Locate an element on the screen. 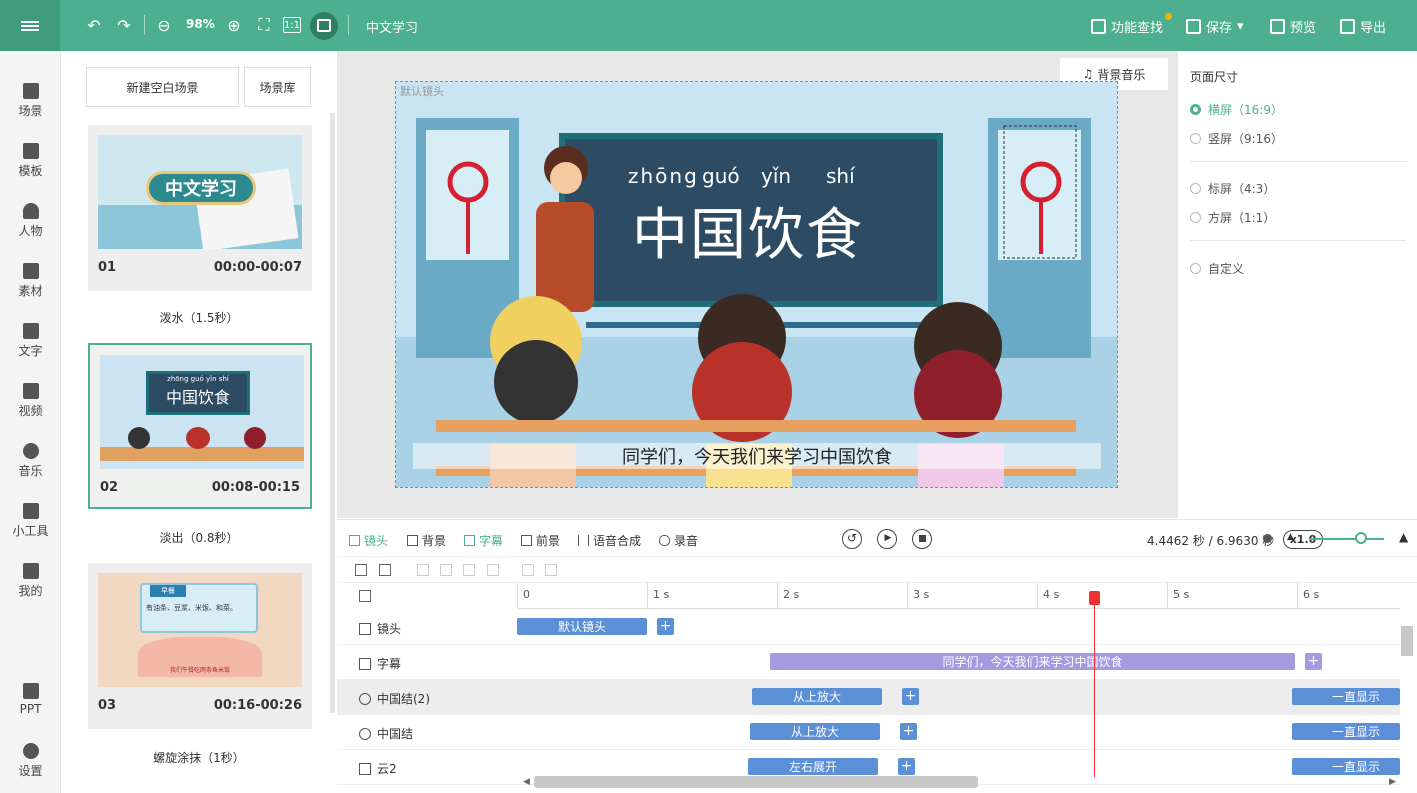  stop-icon is located at coordinates (922, 538).